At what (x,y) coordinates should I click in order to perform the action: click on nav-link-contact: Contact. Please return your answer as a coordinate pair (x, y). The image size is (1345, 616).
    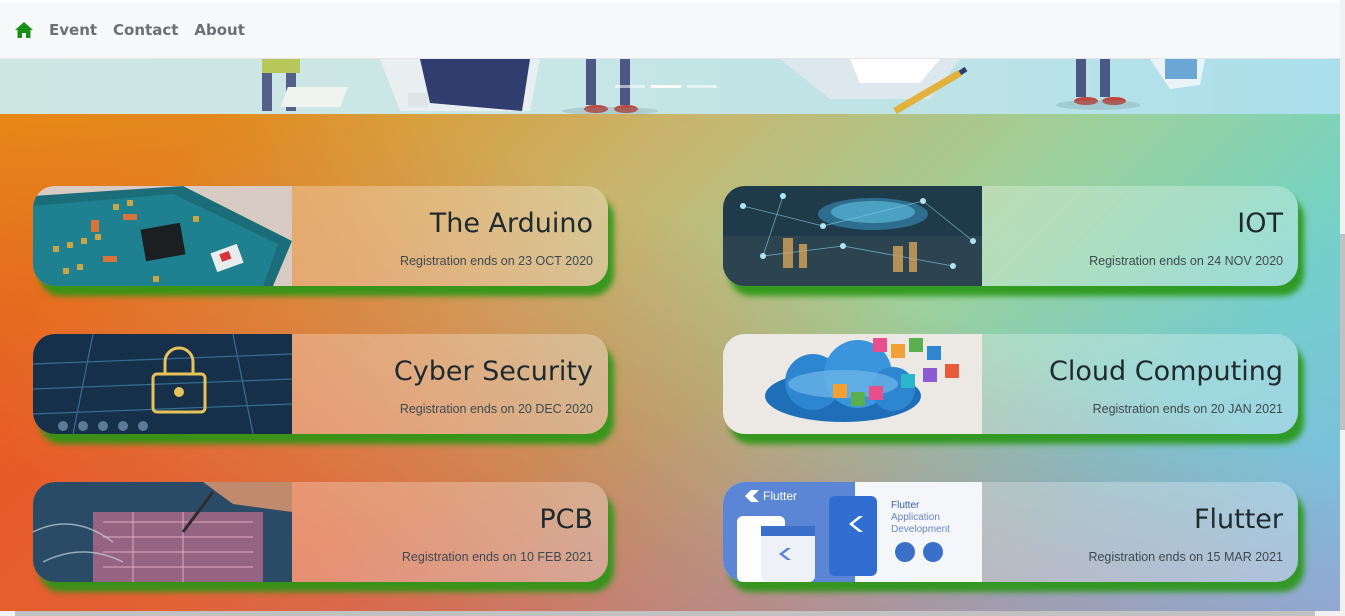
    Looking at the image, I should click on (145, 30).